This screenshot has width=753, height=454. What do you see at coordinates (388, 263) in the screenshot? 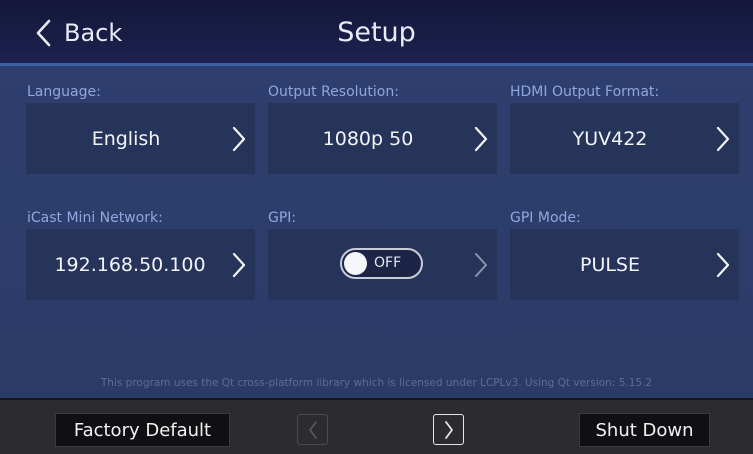
I see `gpi-toggle-state: OFF` at bounding box center [388, 263].